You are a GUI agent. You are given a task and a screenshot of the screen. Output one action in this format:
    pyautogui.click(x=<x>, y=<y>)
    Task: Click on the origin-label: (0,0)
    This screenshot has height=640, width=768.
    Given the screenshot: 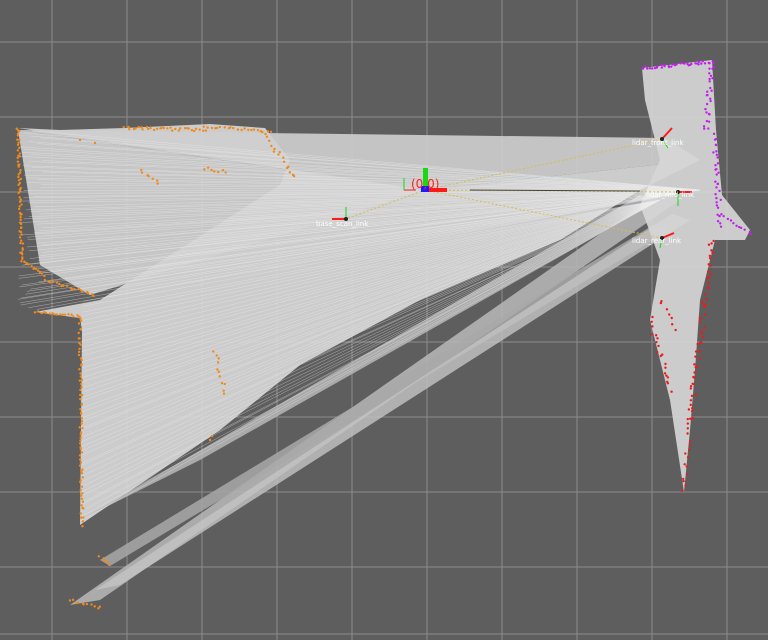 What is the action you would take?
    pyautogui.click(x=425, y=184)
    